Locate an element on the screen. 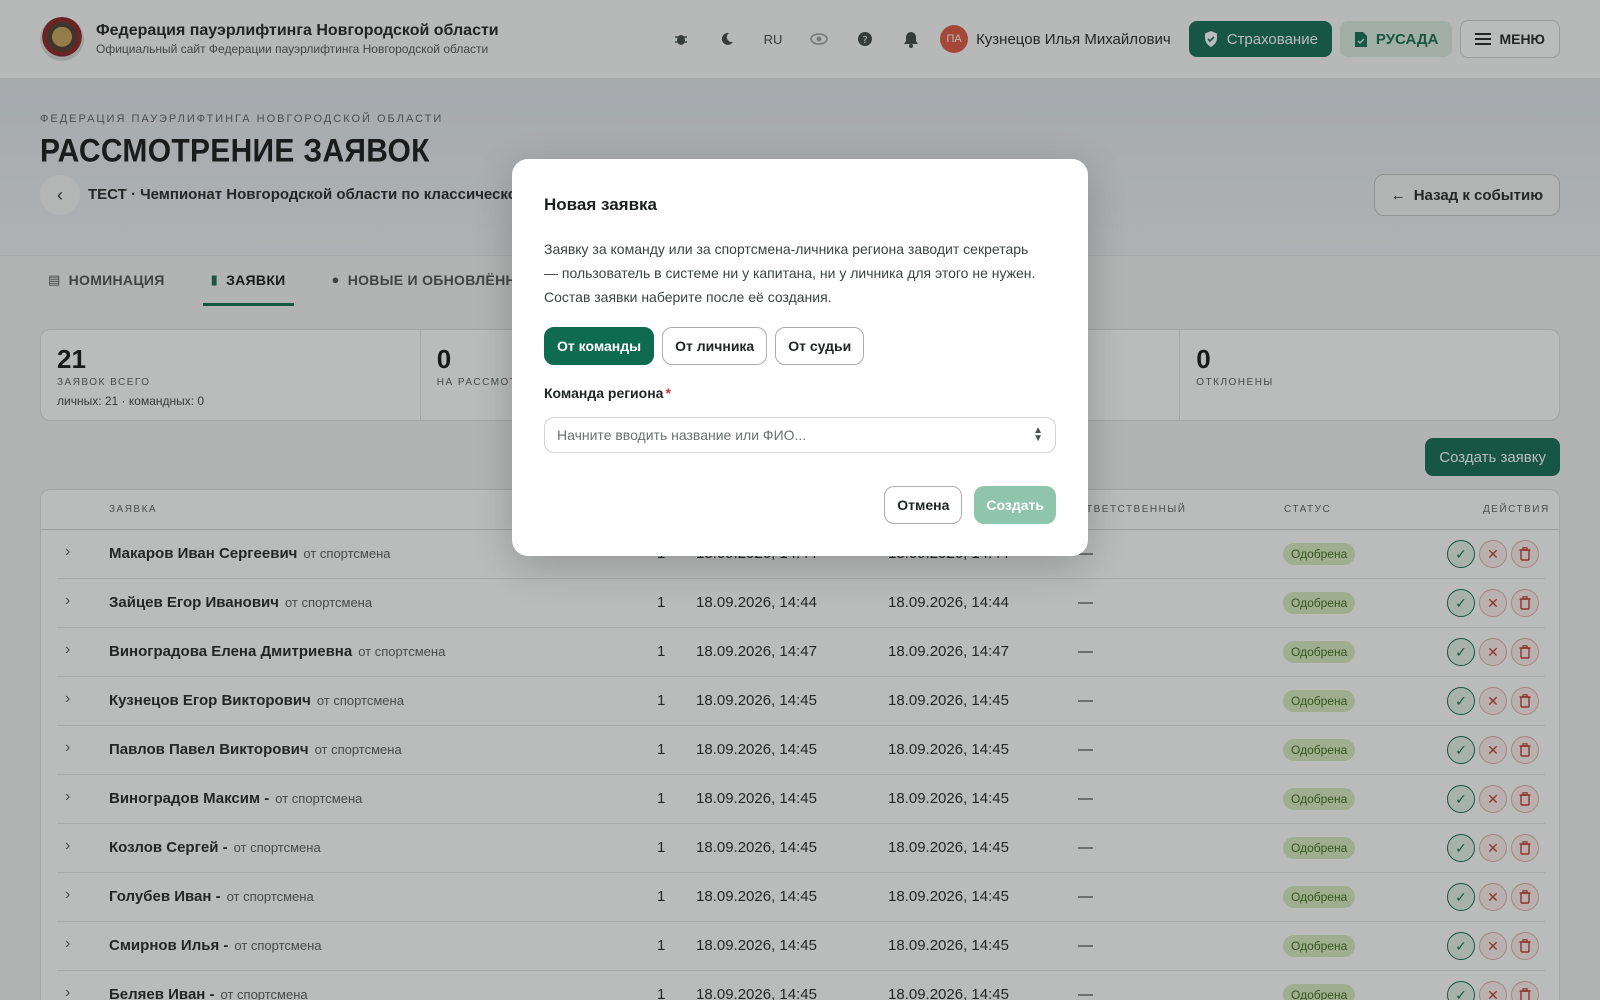 The width and height of the screenshot is (1600, 1000). option-from-judge: От судьи is located at coordinates (820, 346).